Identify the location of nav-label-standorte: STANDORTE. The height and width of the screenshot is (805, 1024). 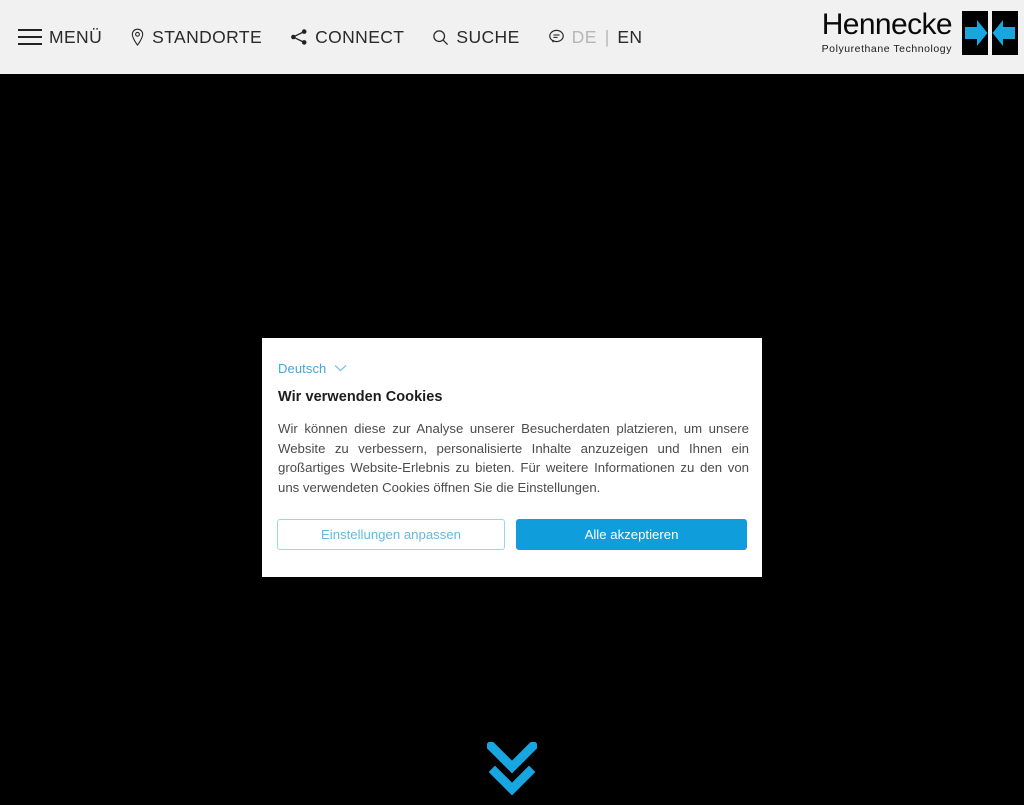
(207, 36).